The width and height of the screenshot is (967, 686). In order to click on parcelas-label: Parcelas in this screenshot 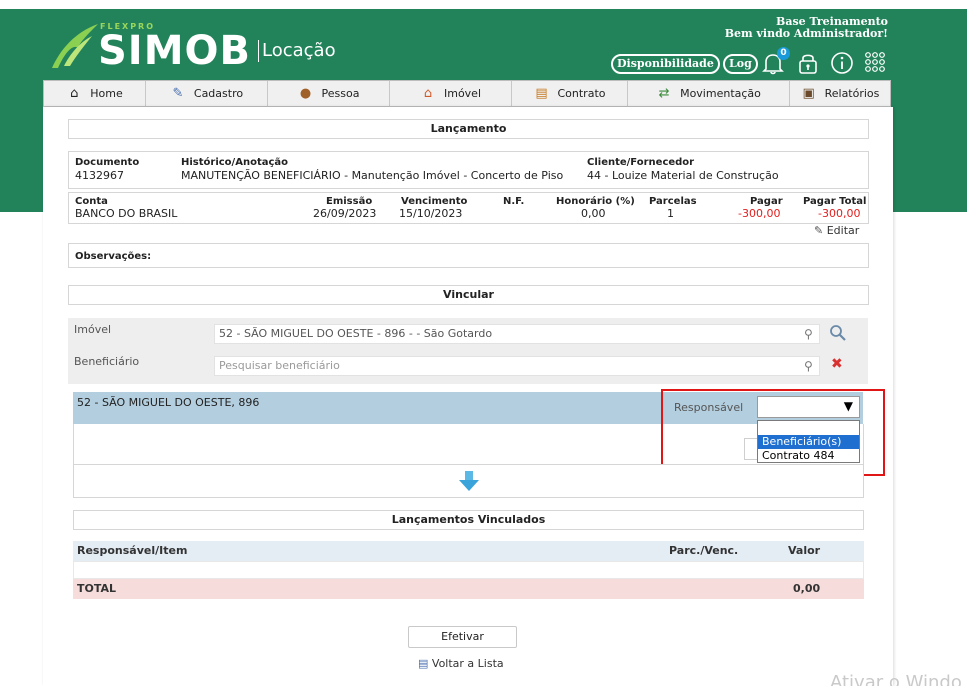, I will do `click(673, 201)`.